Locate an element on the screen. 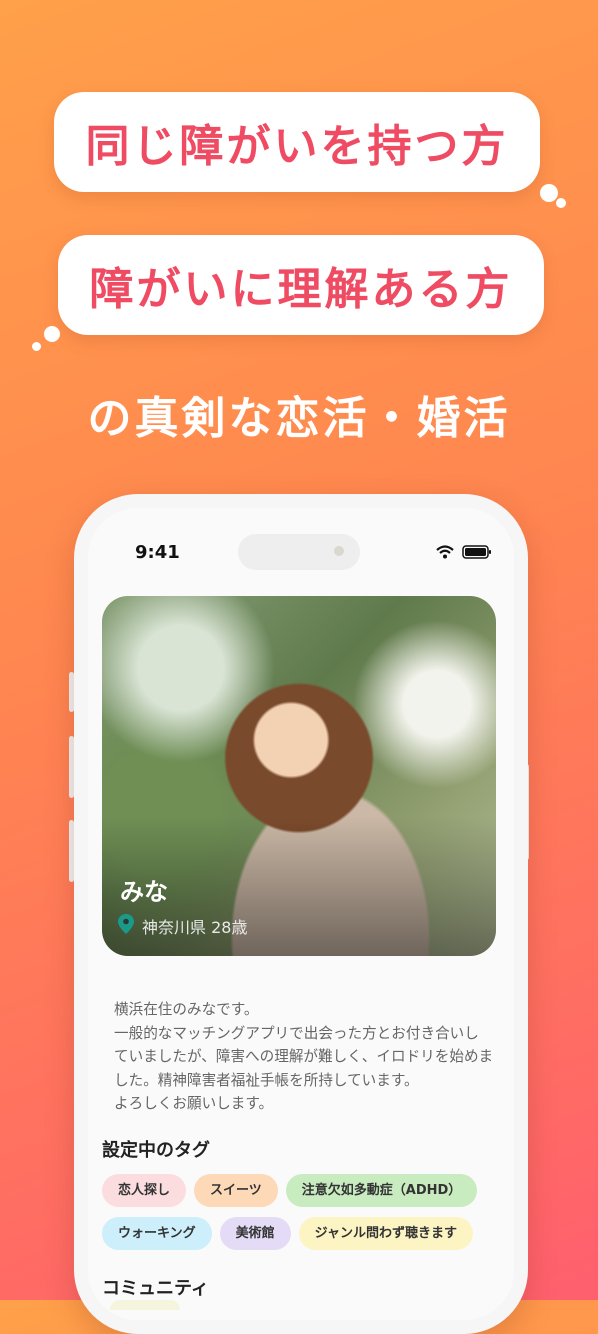  status-icons is located at coordinates (464, 553).